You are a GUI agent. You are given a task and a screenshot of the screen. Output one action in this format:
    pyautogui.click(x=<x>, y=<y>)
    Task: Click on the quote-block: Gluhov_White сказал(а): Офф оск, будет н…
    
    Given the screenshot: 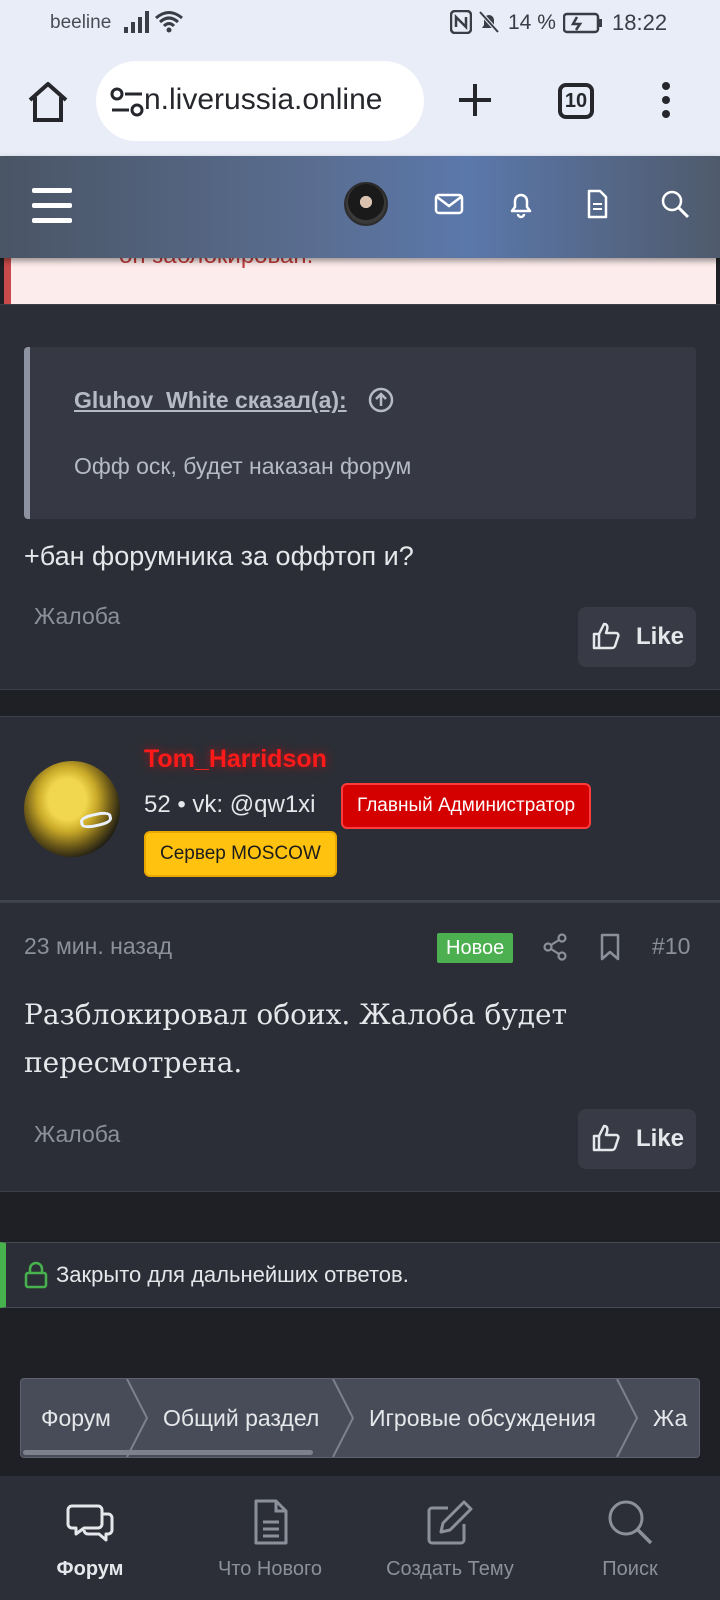 What is the action you would take?
    pyautogui.click(x=360, y=433)
    